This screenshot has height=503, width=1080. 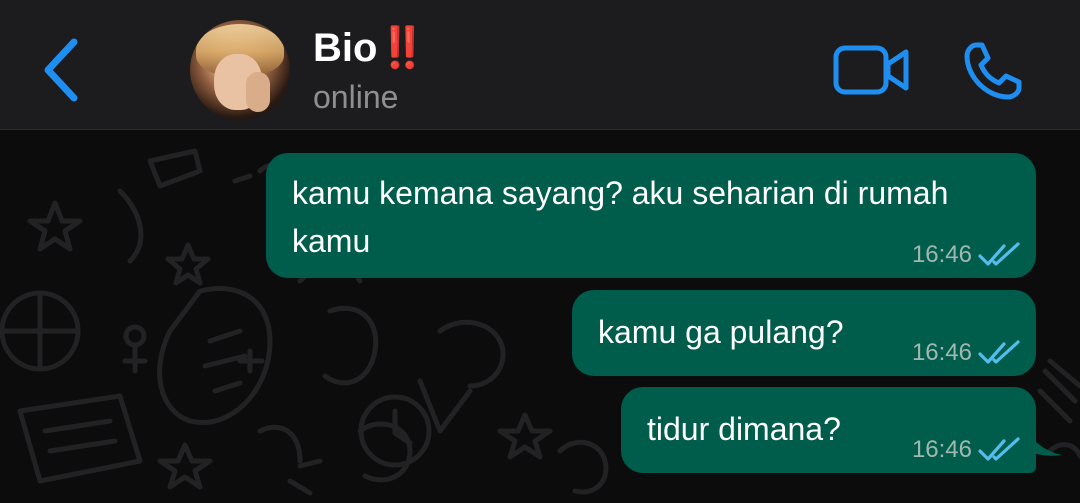 I want to click on back-button, so click(x=62, y=71).